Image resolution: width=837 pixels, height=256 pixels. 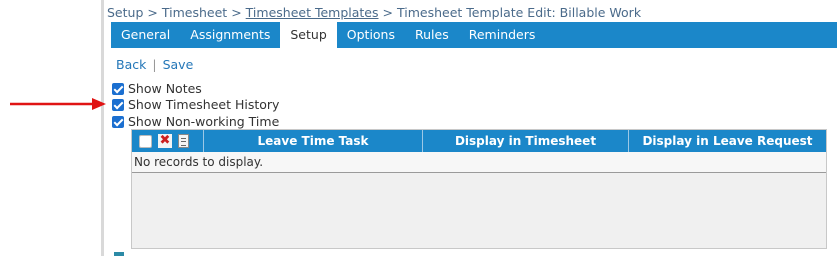 What do you see at coordinates (308, 35) in the screenshot?
I see `tab-setup: Setup` at bounding box center [308, 35].